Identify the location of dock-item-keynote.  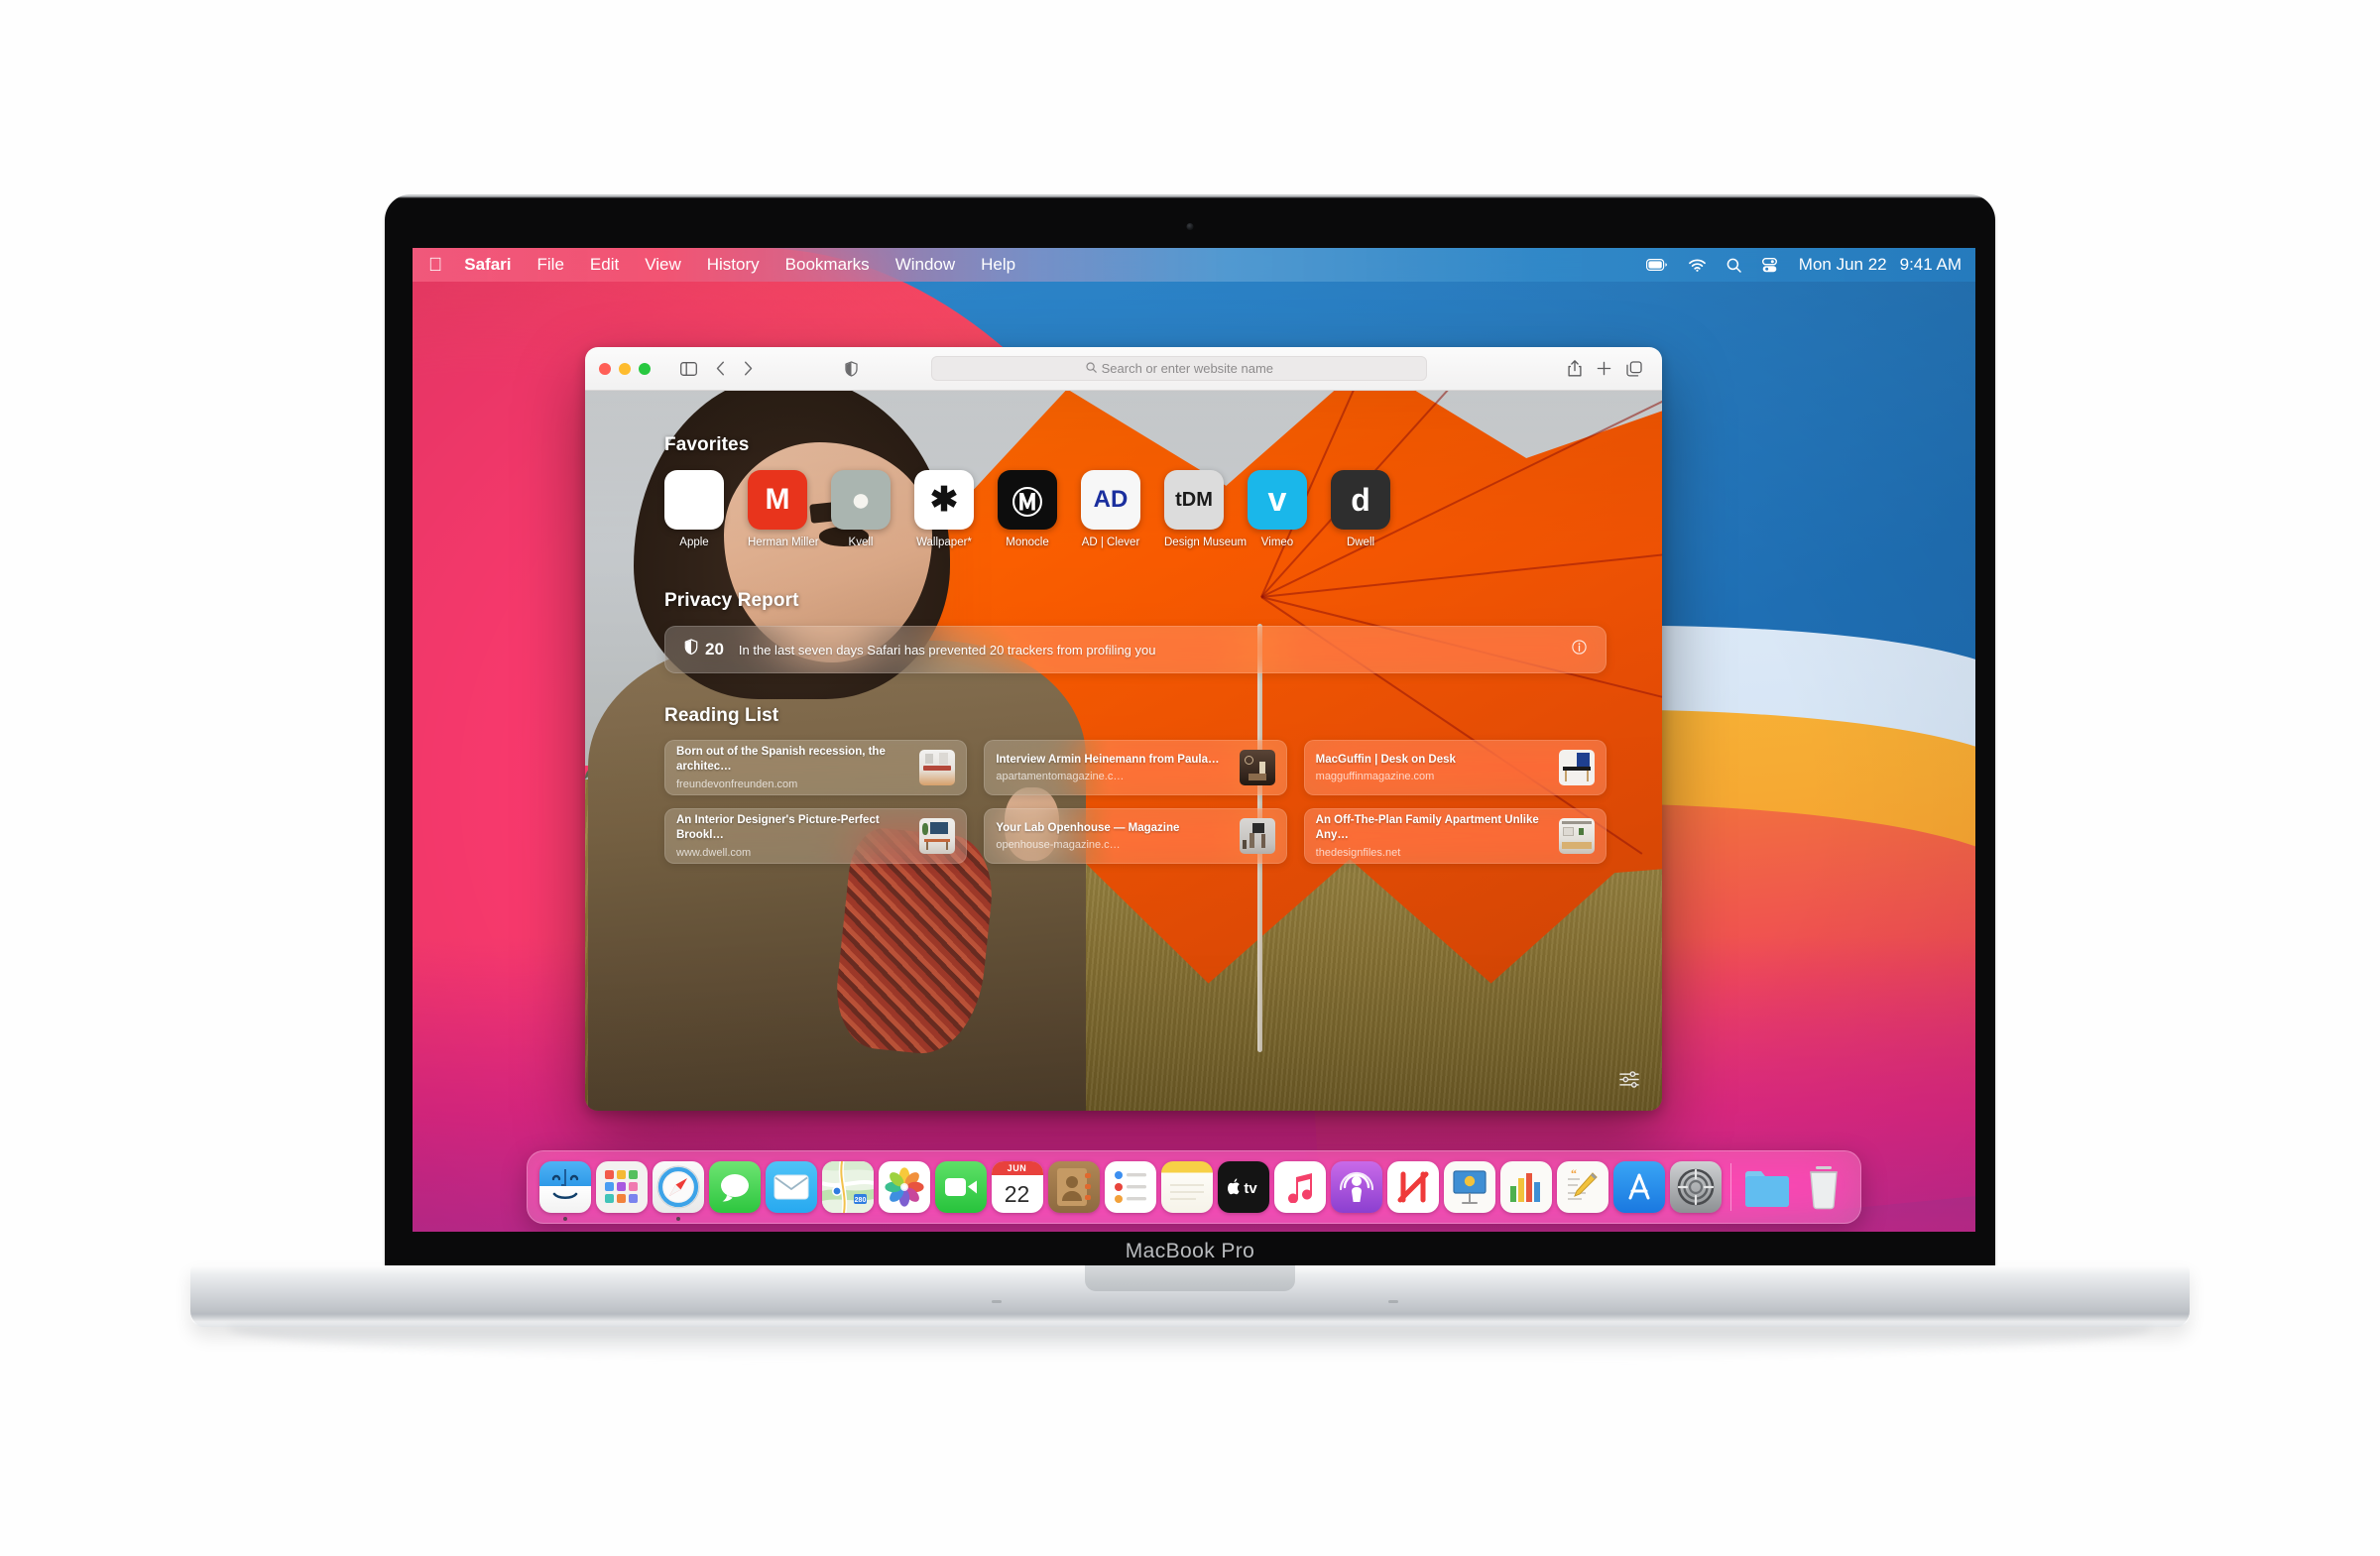
(1469, 1187).